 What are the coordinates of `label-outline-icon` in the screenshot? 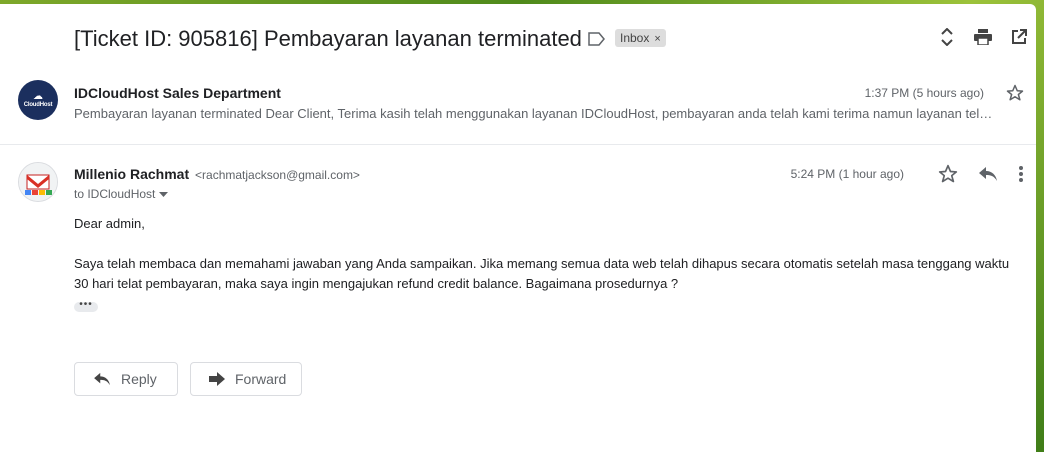 It's located at (597, 41).